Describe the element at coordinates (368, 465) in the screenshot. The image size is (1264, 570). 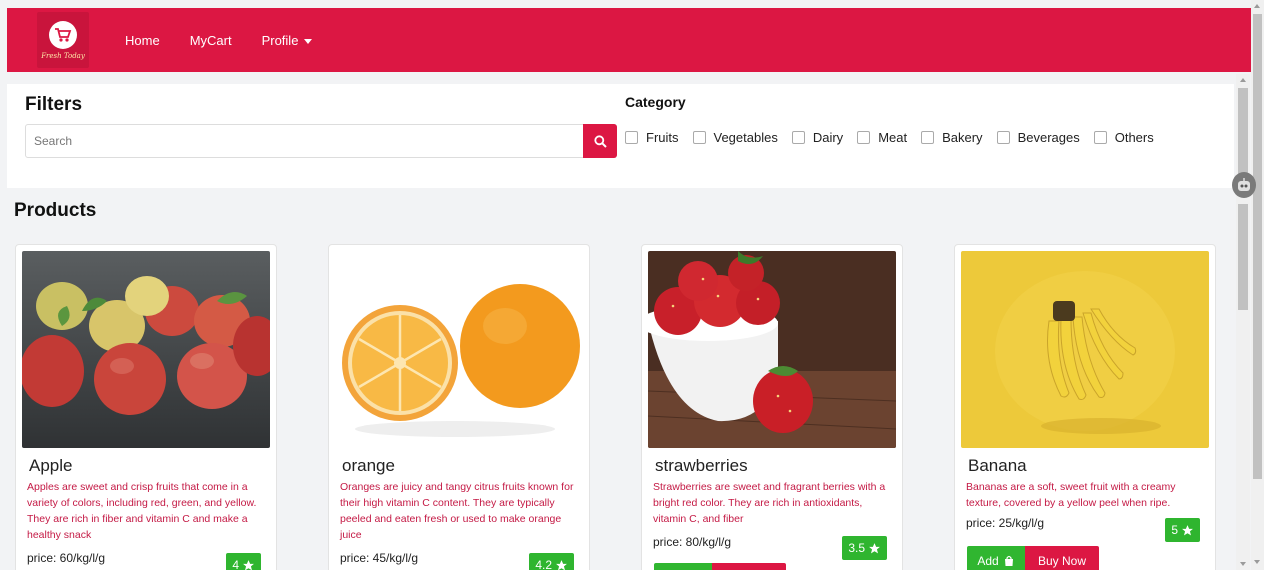
I see `product-name: orange` at that location.